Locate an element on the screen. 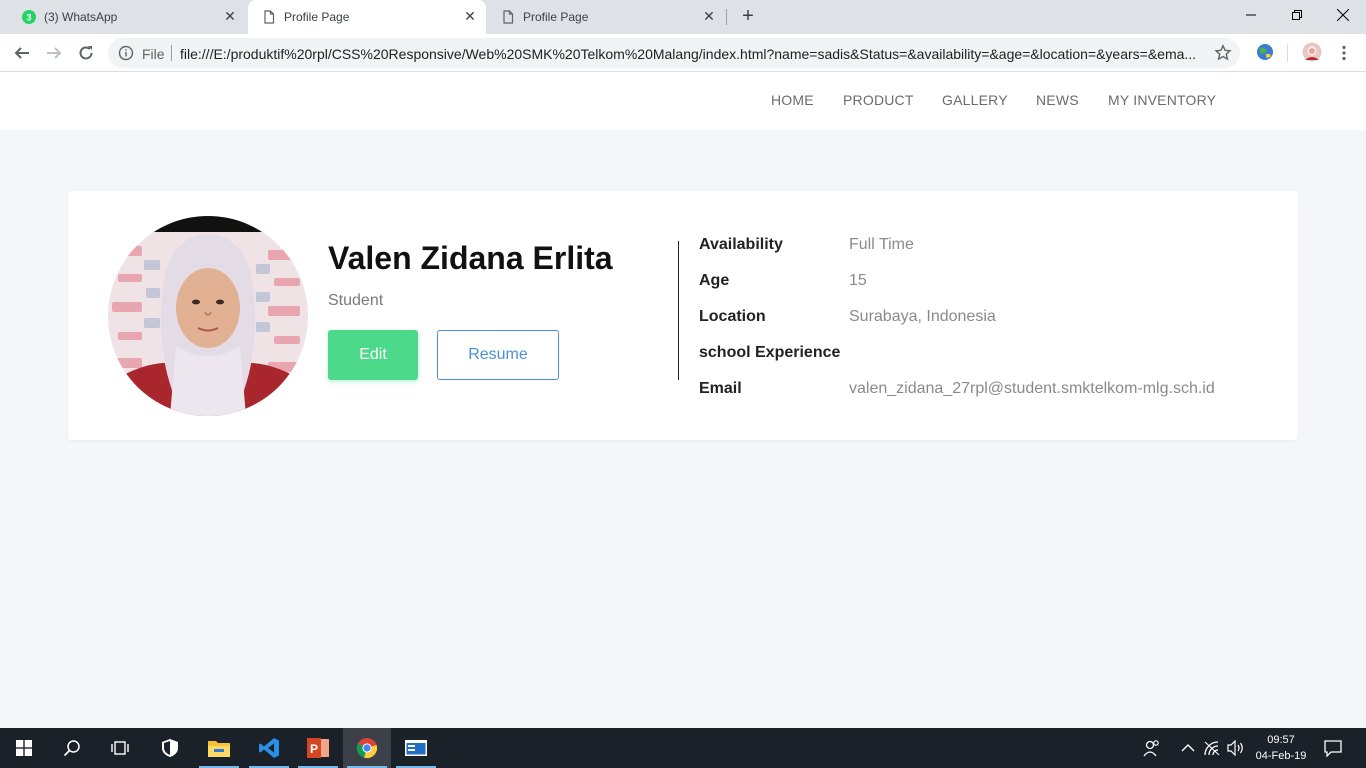 This screenshot has width=1366, height=768. tab-separator is located at coordinates (726, 17).